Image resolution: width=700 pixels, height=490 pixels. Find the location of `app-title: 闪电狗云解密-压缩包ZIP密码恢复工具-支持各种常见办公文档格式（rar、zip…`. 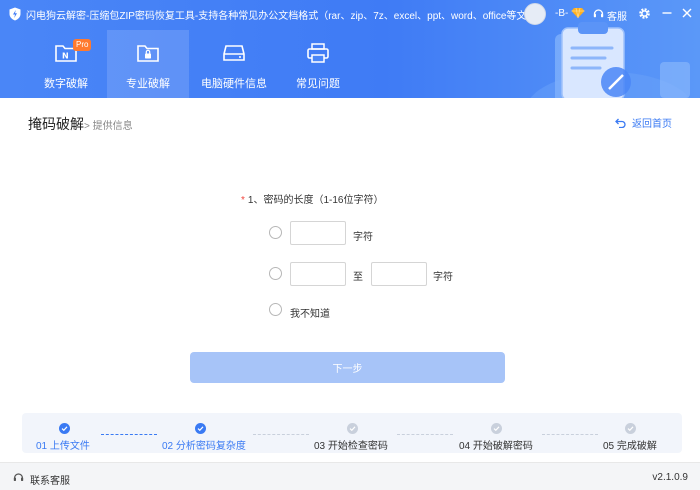

app-title: 闪电狗云解密-压缩包ZIP密码恢复工具-支持各种常见办公文档格式（rar、zip… is located at coordinates (286, 16).